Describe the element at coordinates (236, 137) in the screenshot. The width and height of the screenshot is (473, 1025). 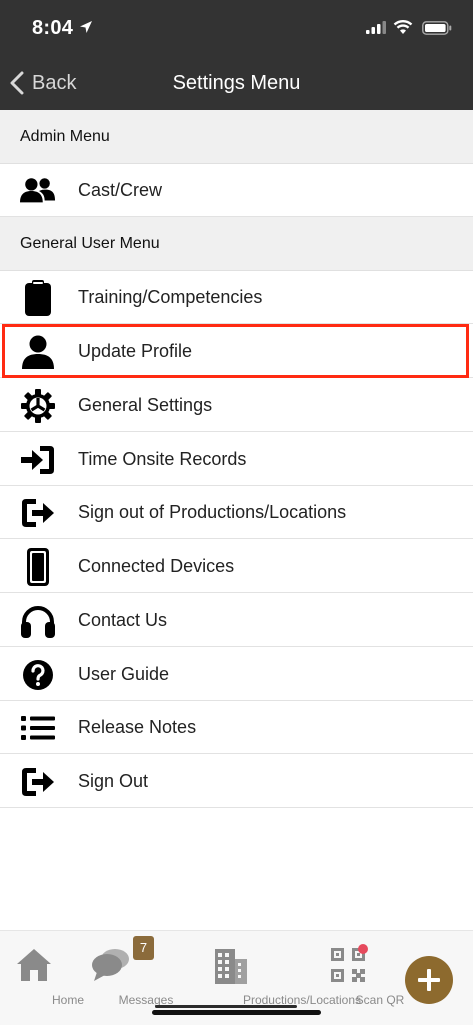
I see `section-header-admin: Admin Menu` at that location.